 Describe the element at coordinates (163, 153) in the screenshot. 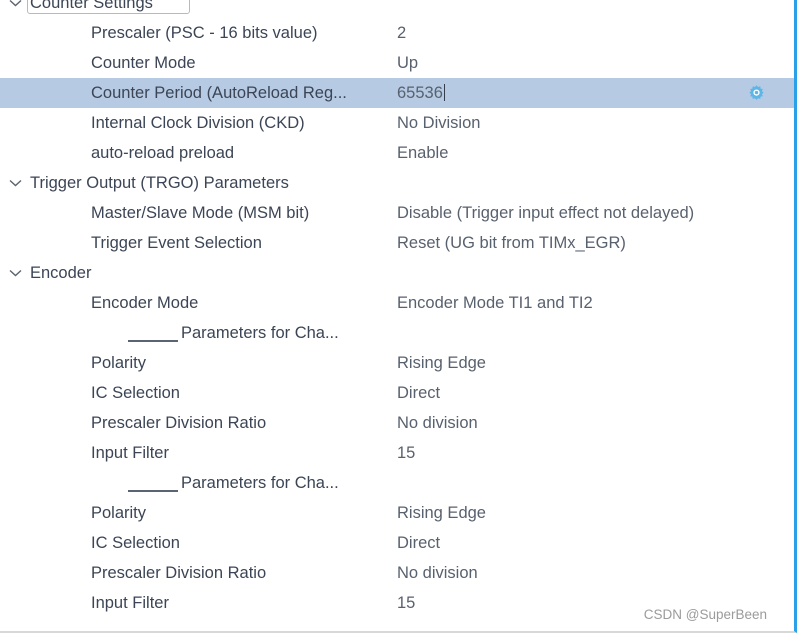

I see `row-label: auto-reload preload` at that location.